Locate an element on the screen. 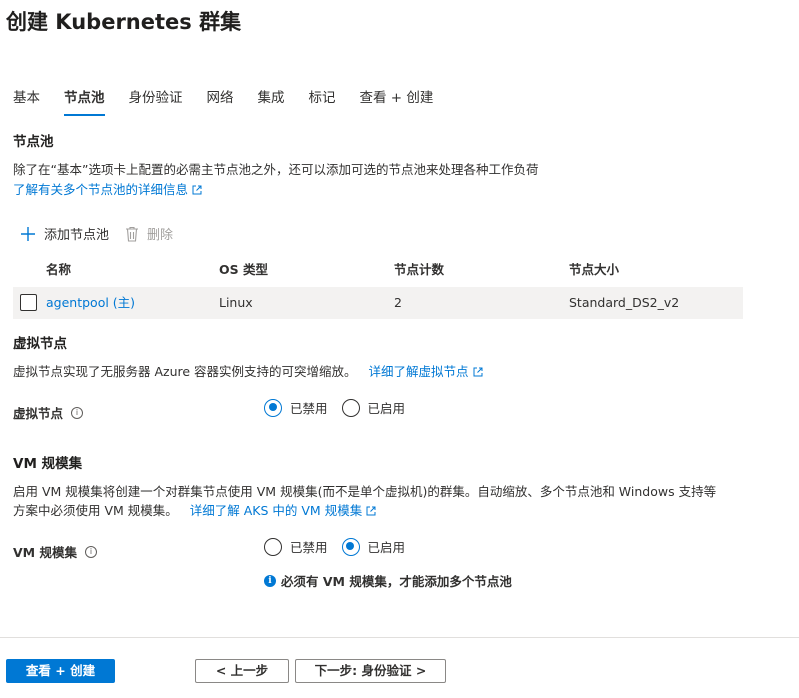  node-pools-heading: 节点池 is located at coordinates (33, 142).